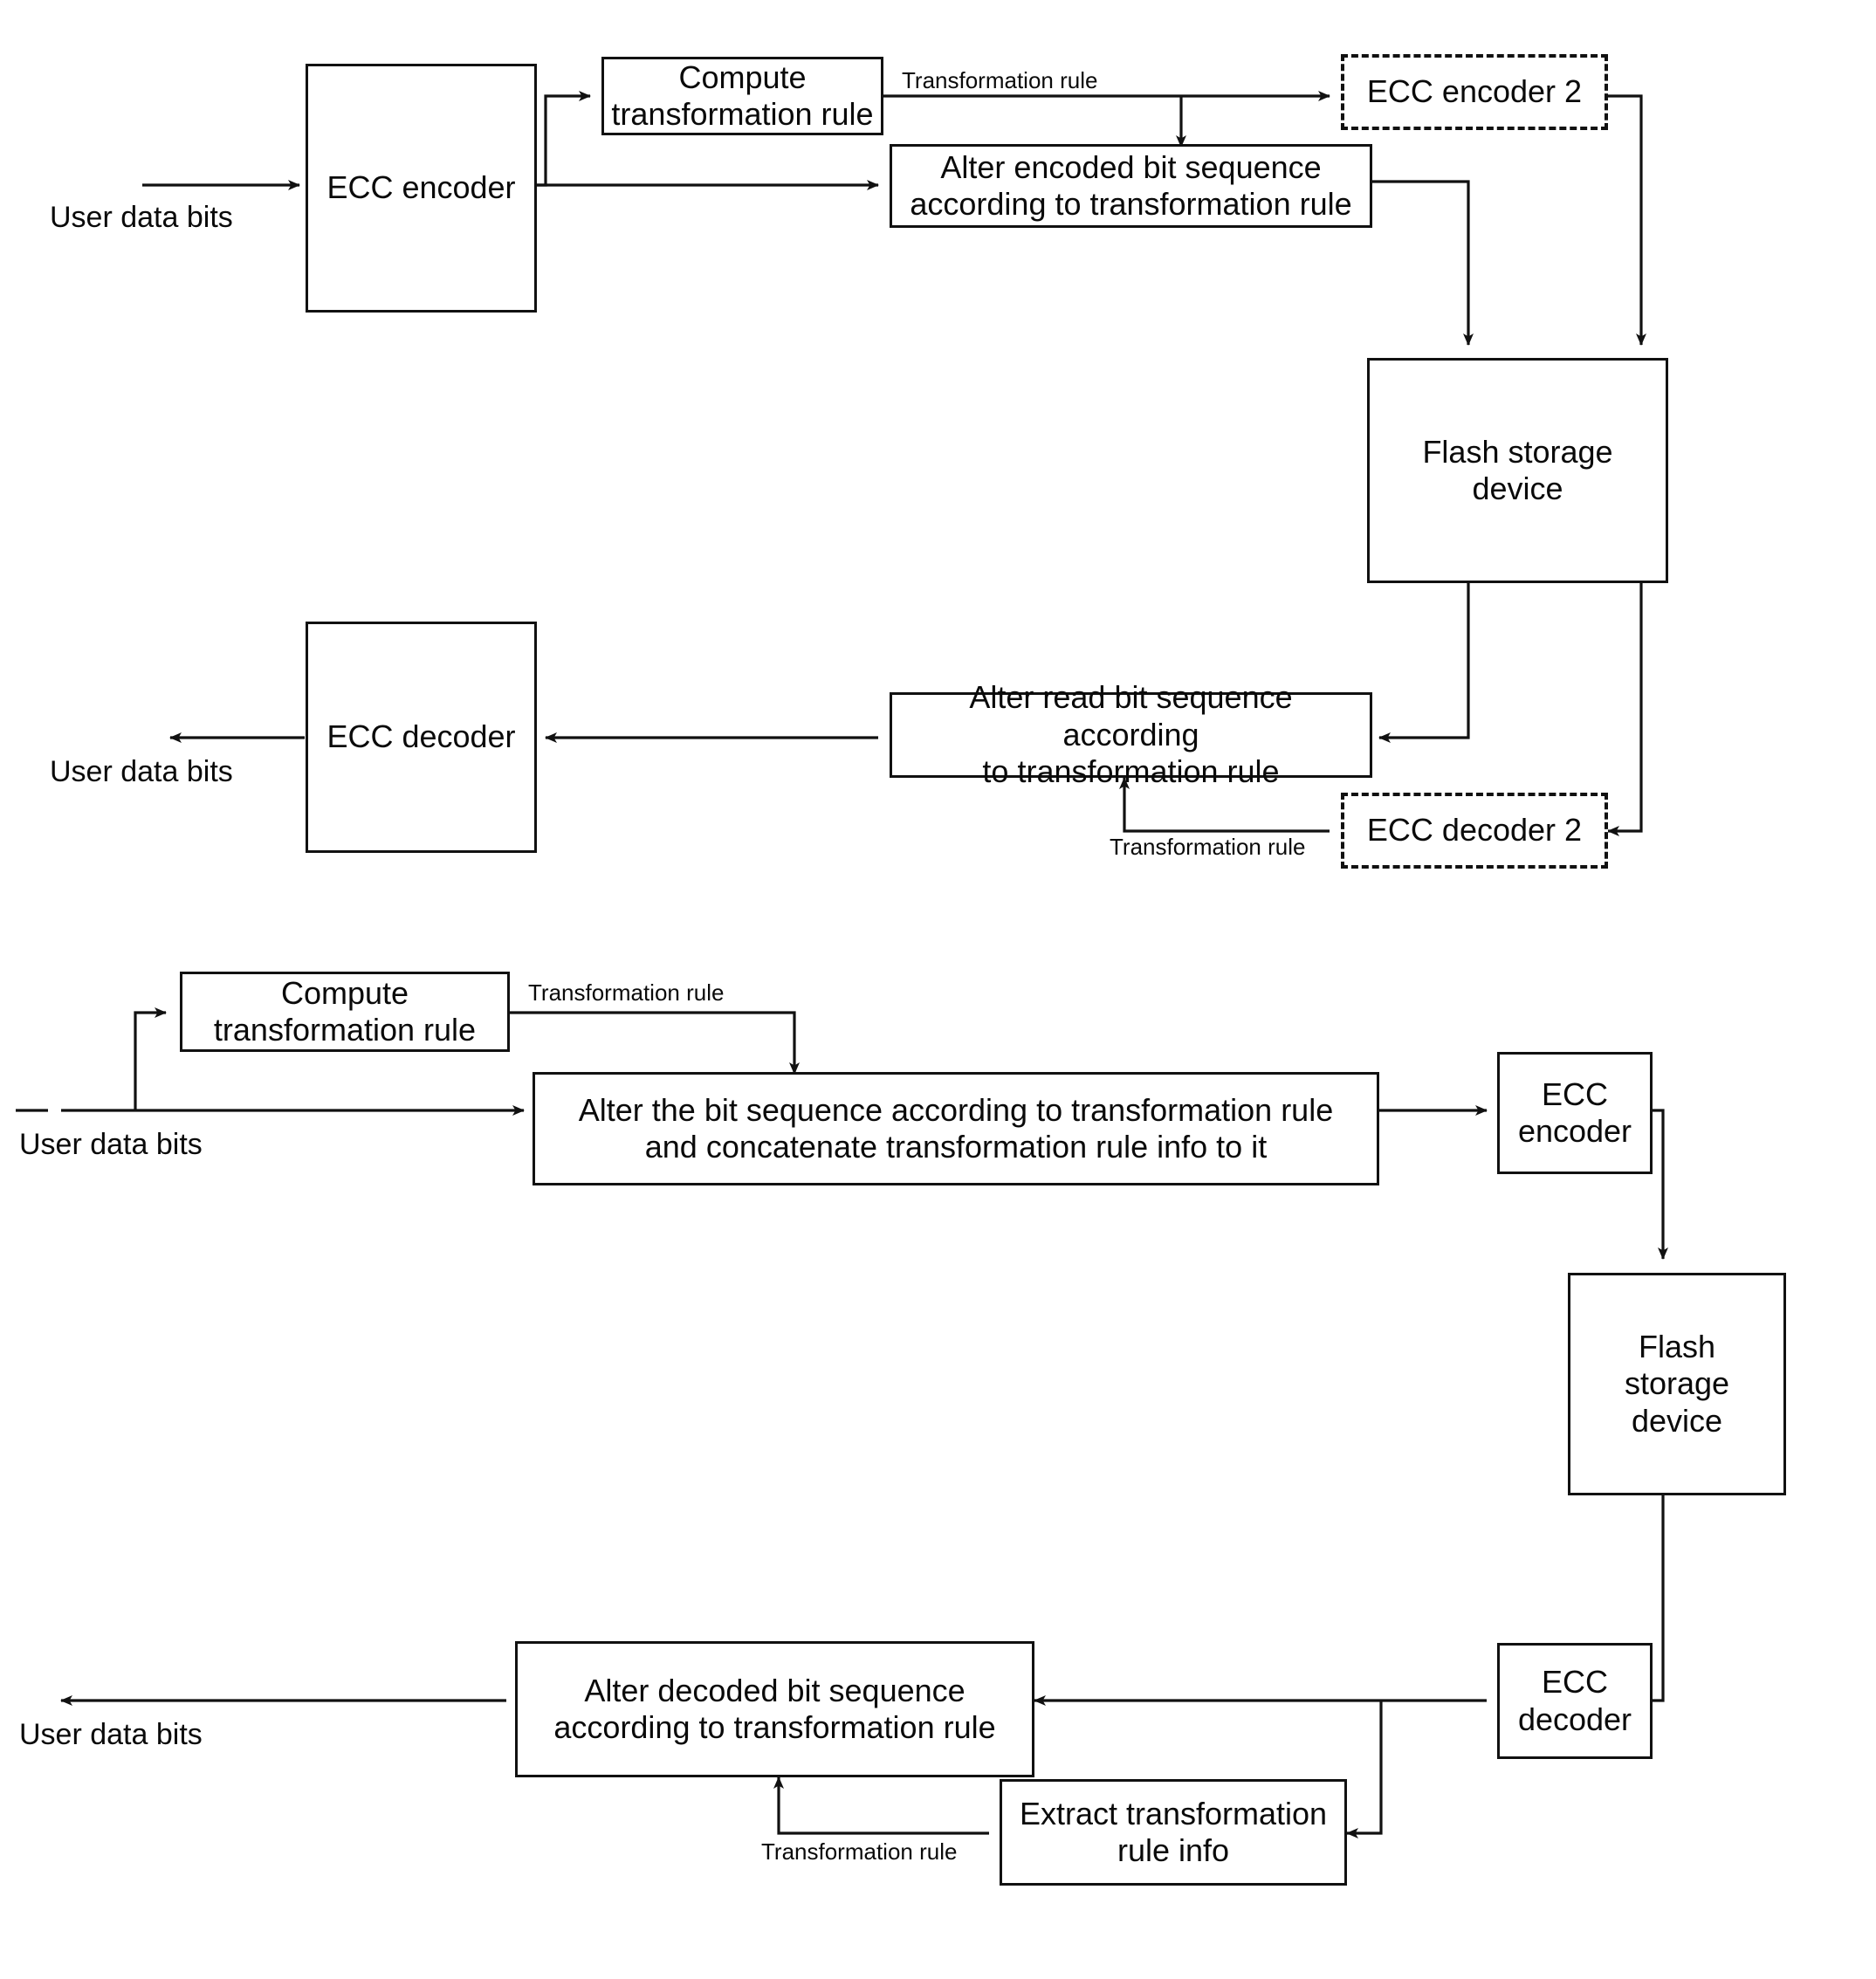 The width and height of the screenshot is (1876, 1979). What do you see at coordinates (1474, 92) in the screenshot?
I see `d1-ecc-encoder-2-block: ECC encoder 2` at bounding box center [1474, 92].